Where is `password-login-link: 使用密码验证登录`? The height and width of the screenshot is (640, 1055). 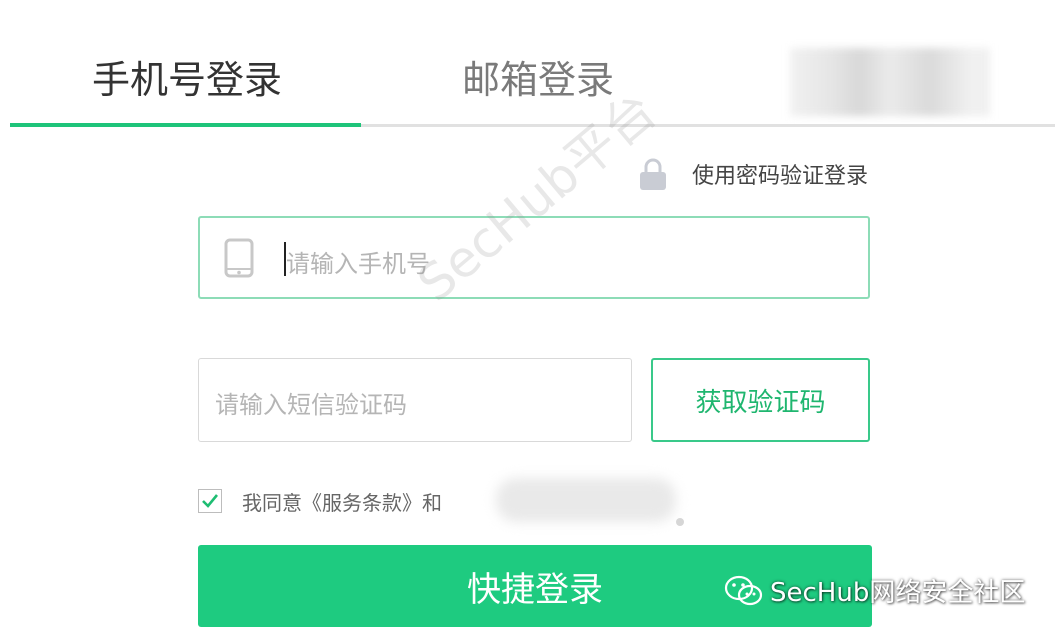
password-login-link: 使用密码验证登录 is located at coordinates (753, 174).